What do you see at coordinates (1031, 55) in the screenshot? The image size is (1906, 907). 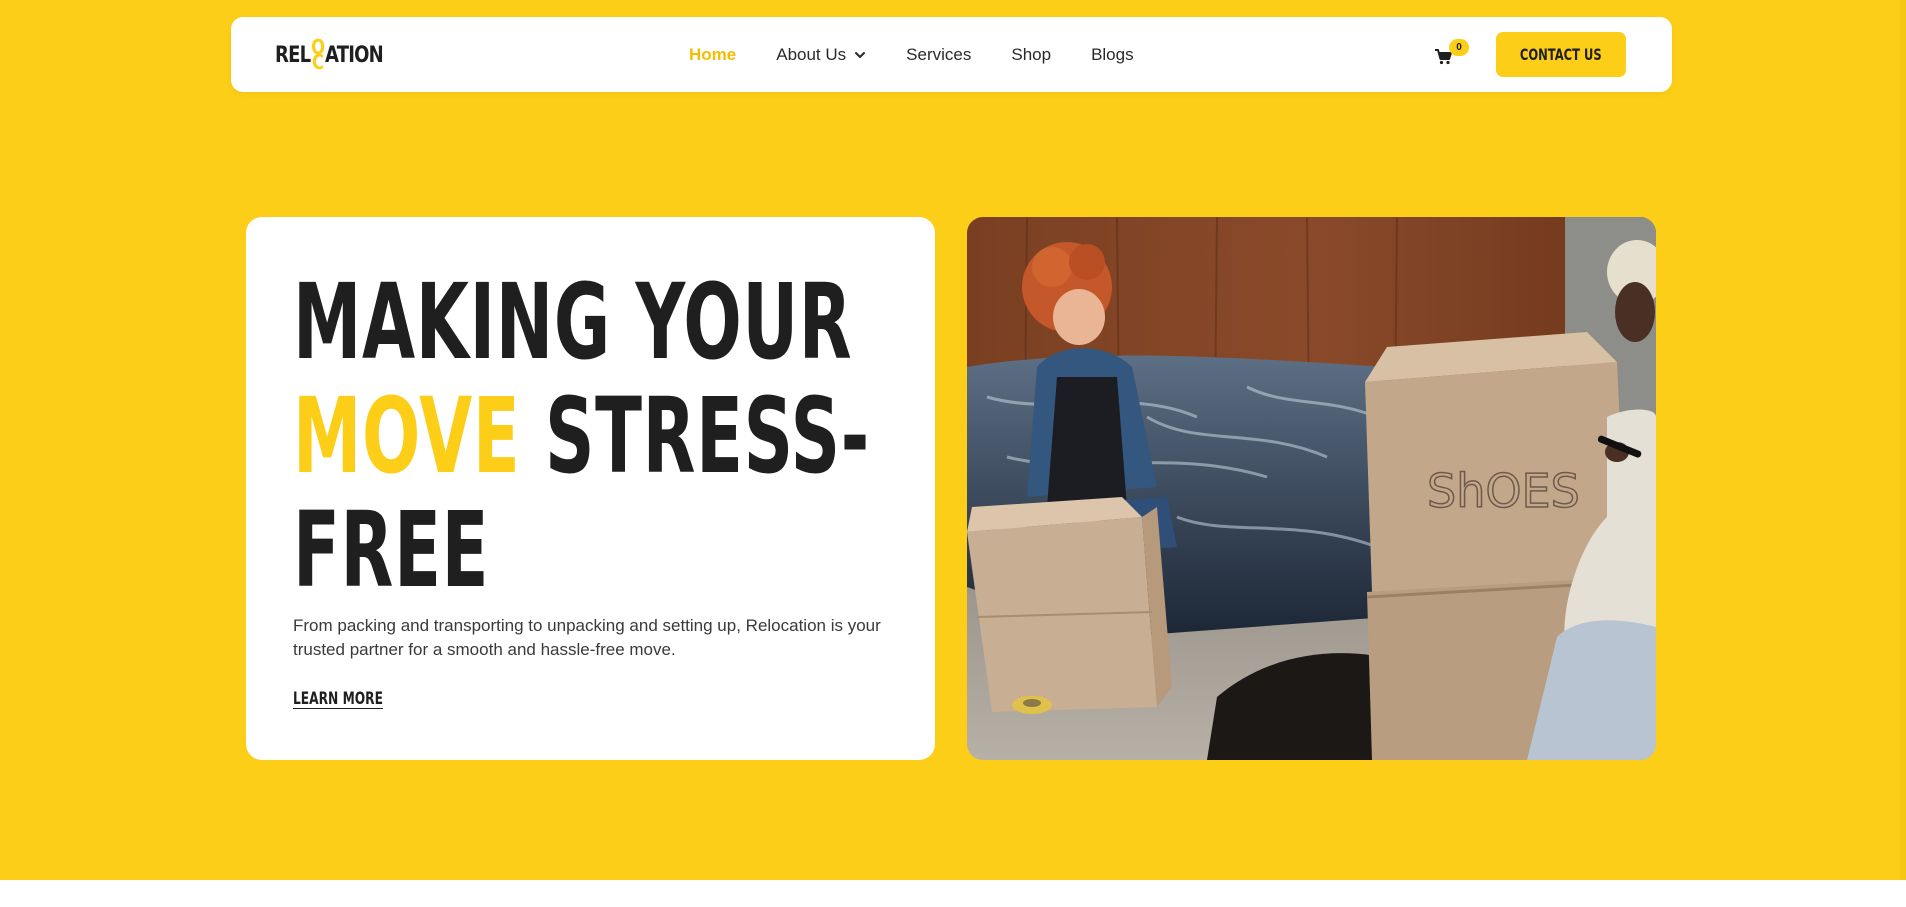 I see `nav-item-shop: Shop` at bounding box center [1031, 55].